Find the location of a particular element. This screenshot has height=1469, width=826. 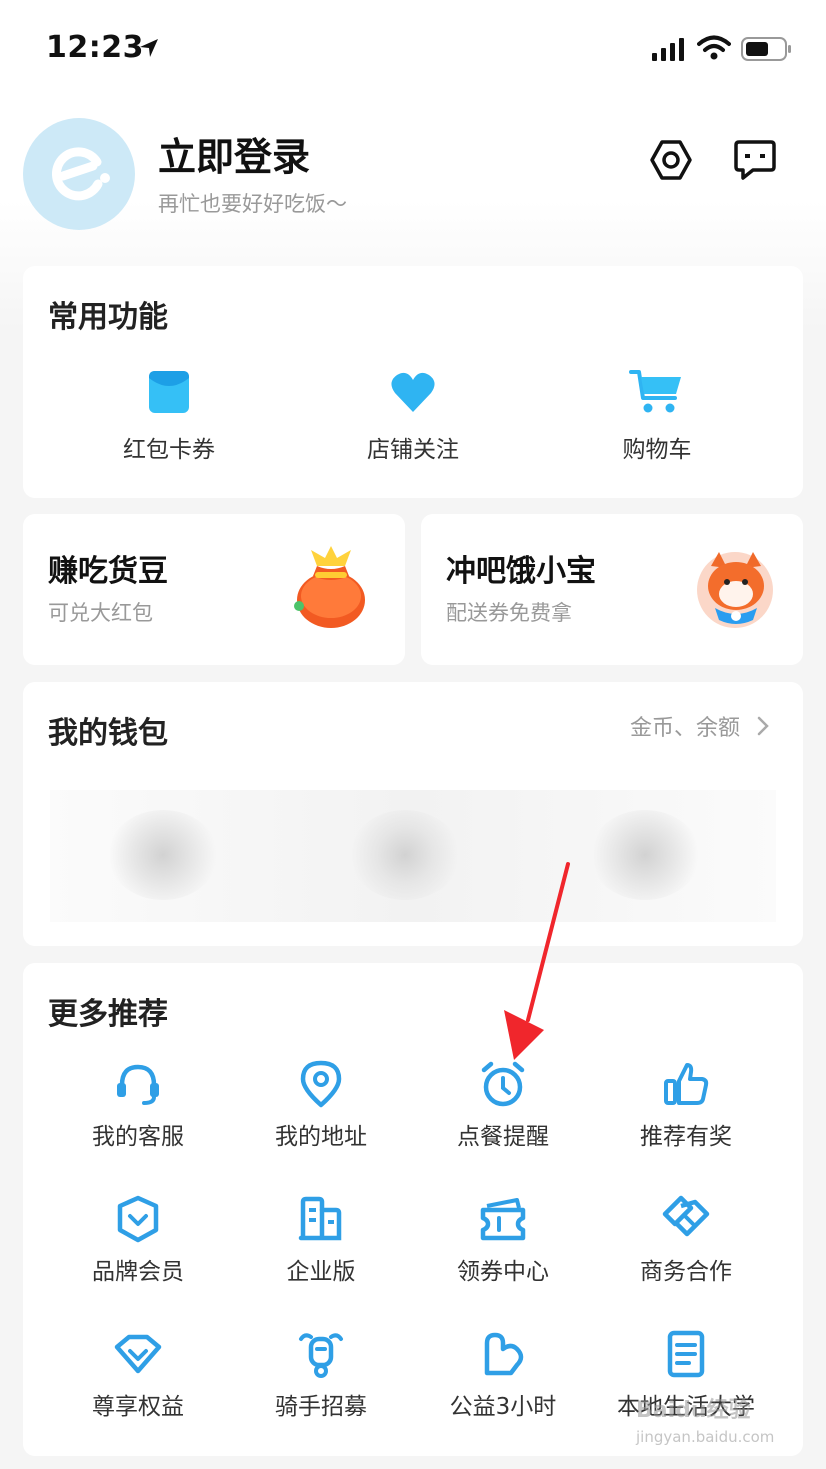

rec-item-label: 我的客服 is located at coordinates (138, 1137).